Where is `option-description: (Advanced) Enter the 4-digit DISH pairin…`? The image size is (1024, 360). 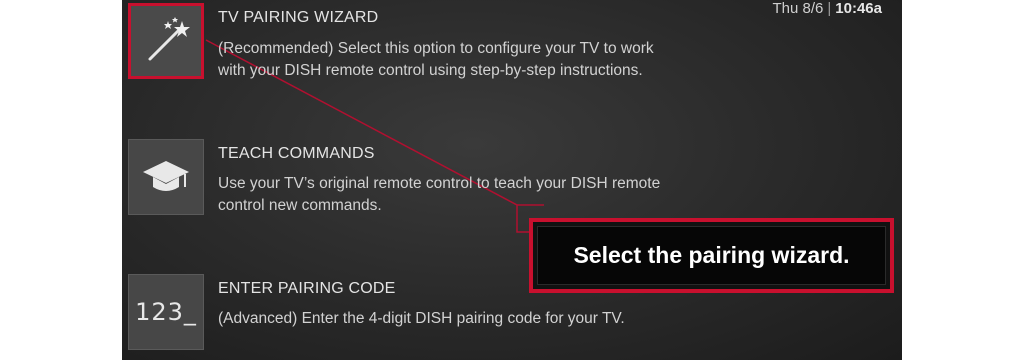 option-description: (Advanced) Enter the 4-digit DISH pairin… is located at coordinates (421, 318).